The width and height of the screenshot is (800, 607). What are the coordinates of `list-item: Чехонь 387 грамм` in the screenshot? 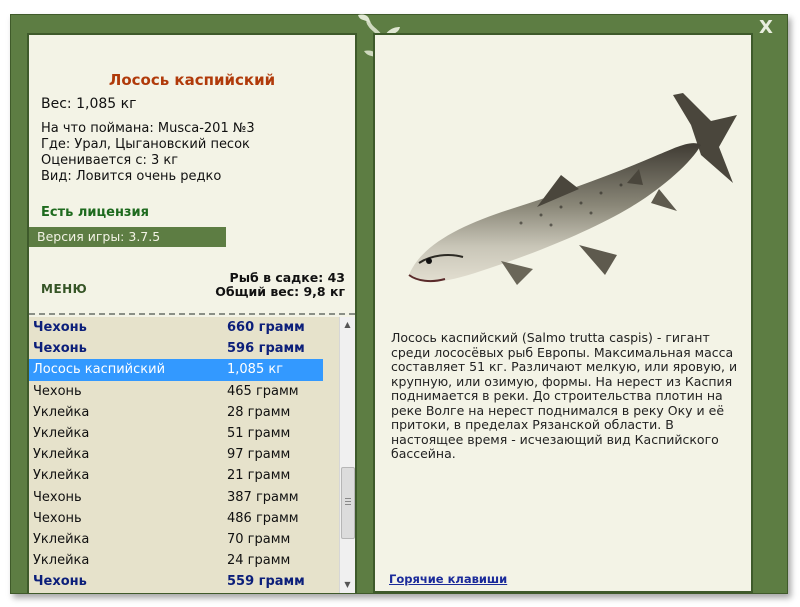 It's located at (184, 497).